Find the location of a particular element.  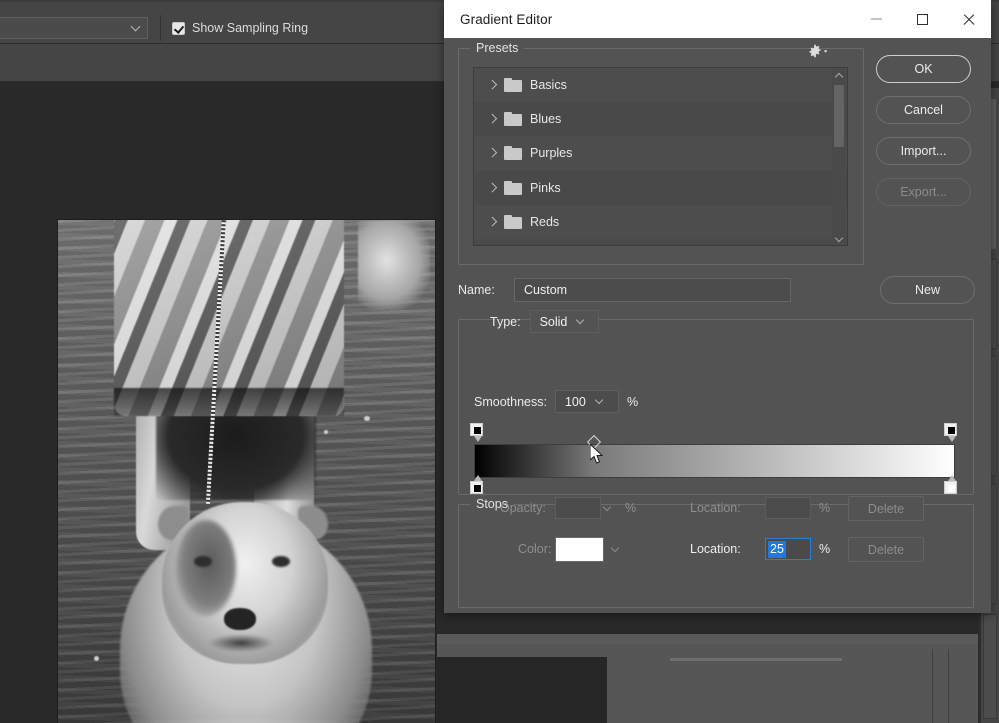

options-bar-divider is located at coordinates (160, 28).